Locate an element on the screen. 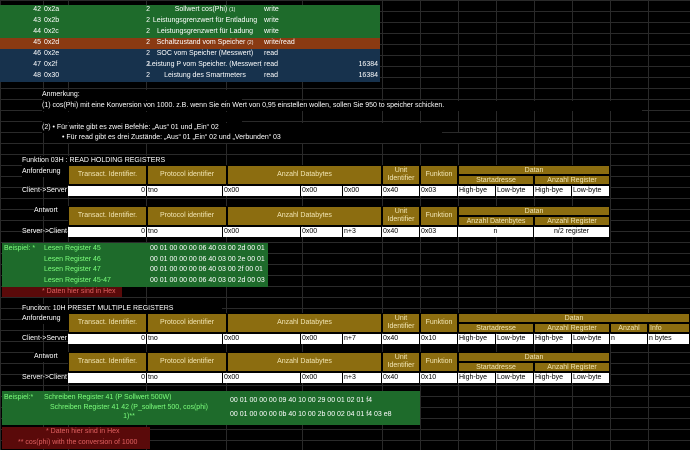  example2-label: Beispiel:* is located at coordinates (19, 397).